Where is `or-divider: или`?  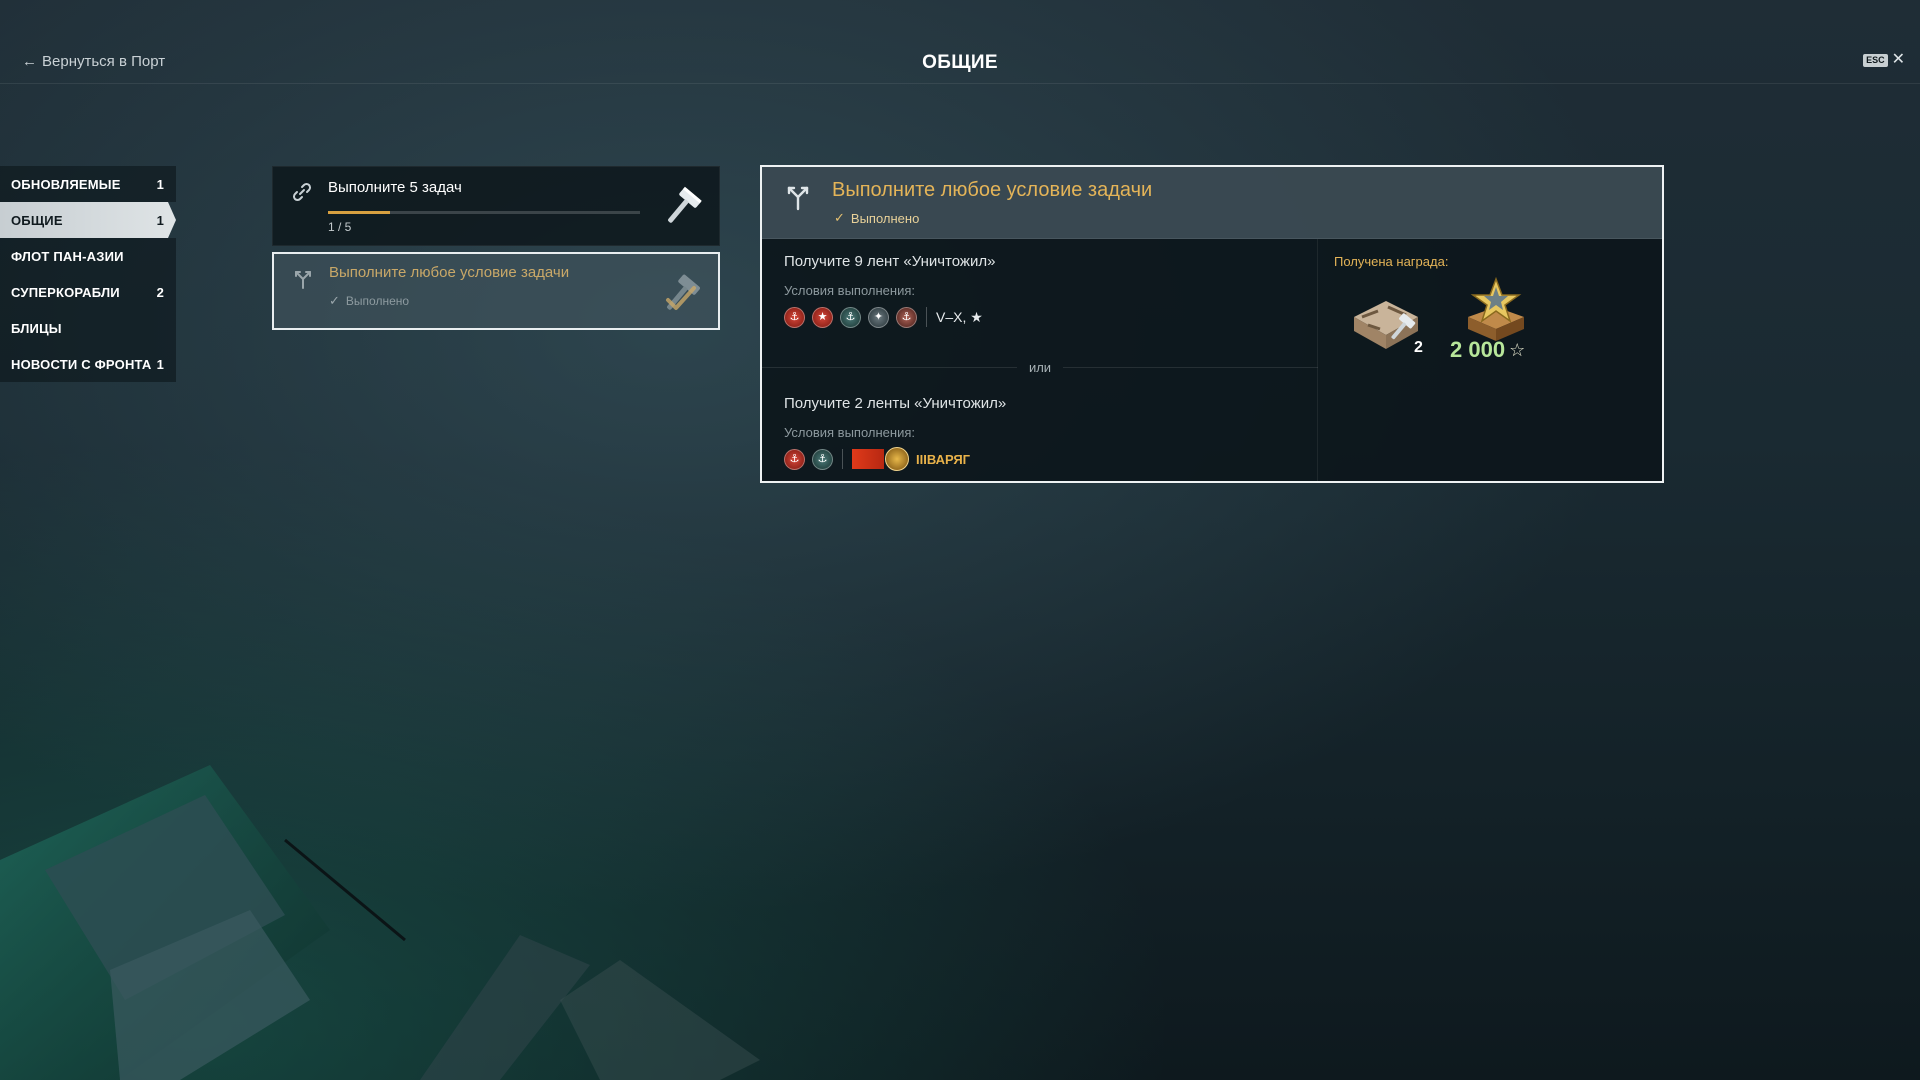
or-divider: или is located at coordinates (1040, 367).